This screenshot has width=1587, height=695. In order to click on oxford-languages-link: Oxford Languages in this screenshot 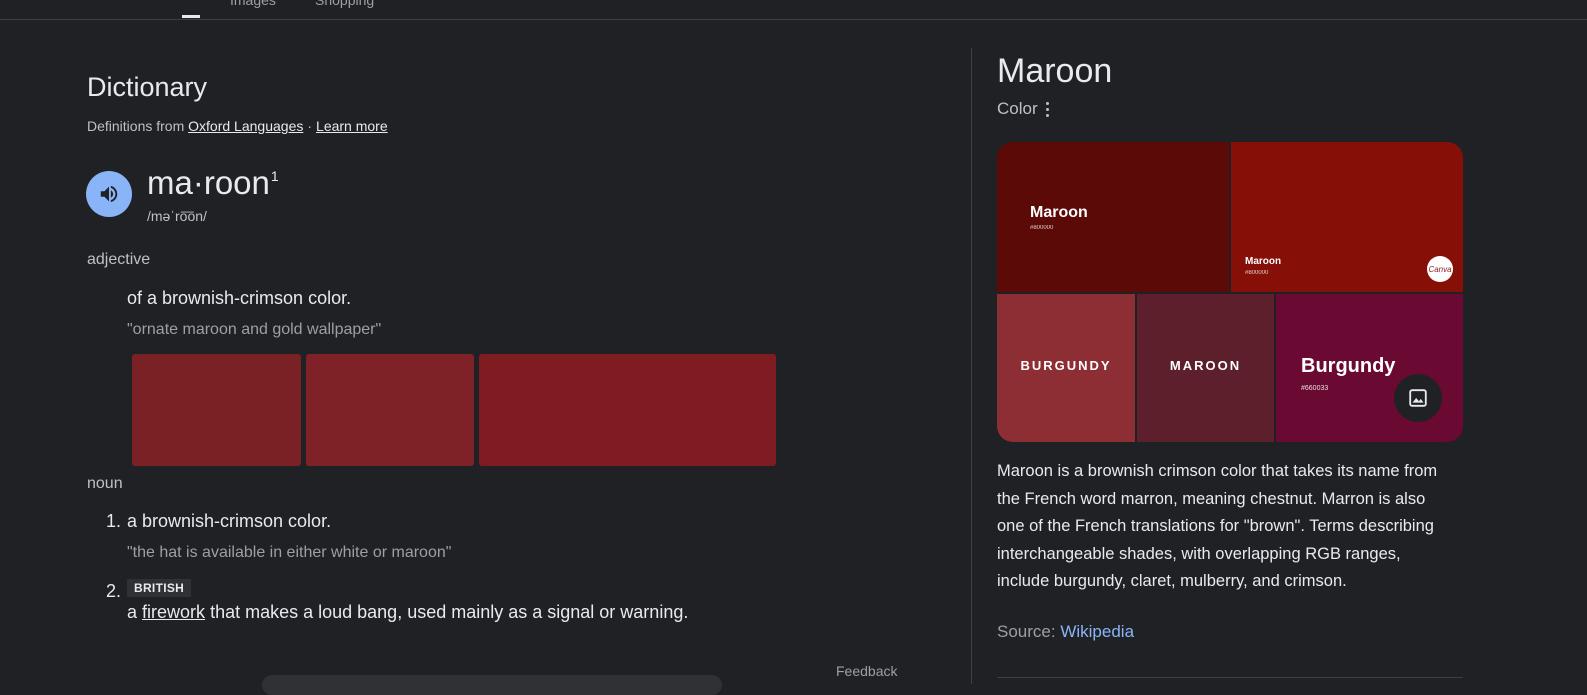, I will do `click(245, 126)`.